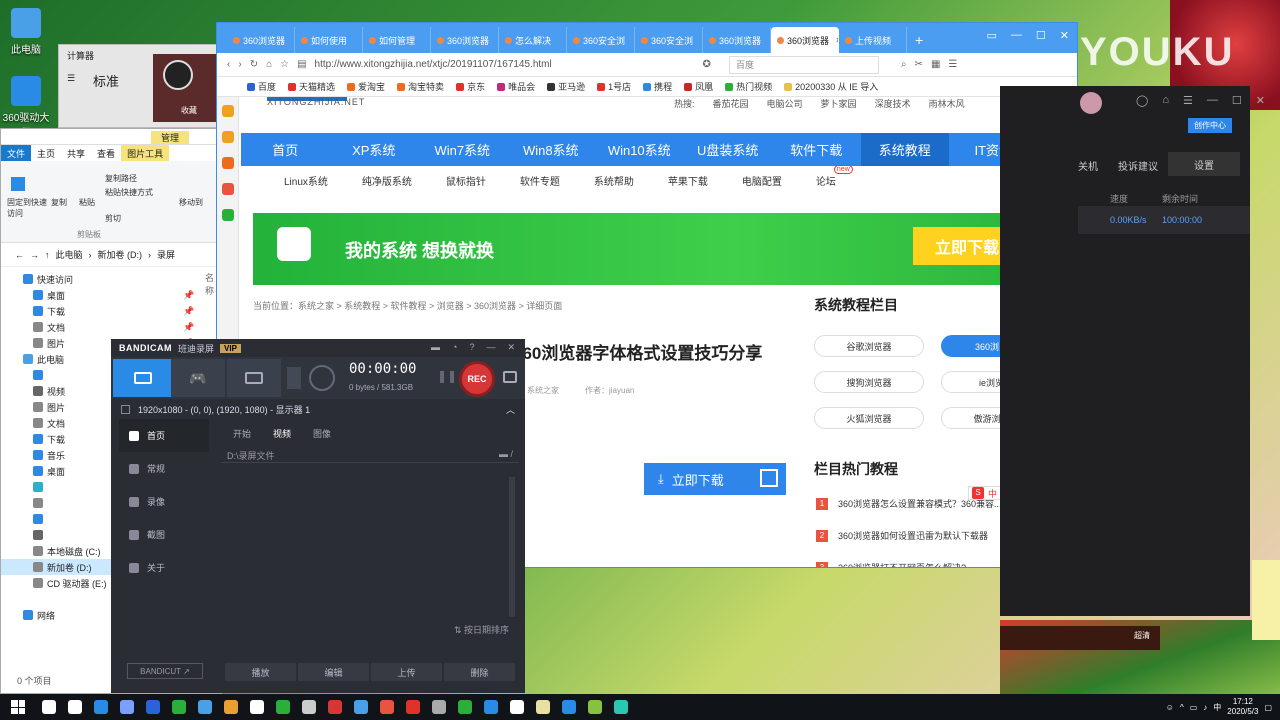 The height and width of the screenshot is (720, 1280). I want to click on download-button: ⤓ 立即下载, so click(715, 479).